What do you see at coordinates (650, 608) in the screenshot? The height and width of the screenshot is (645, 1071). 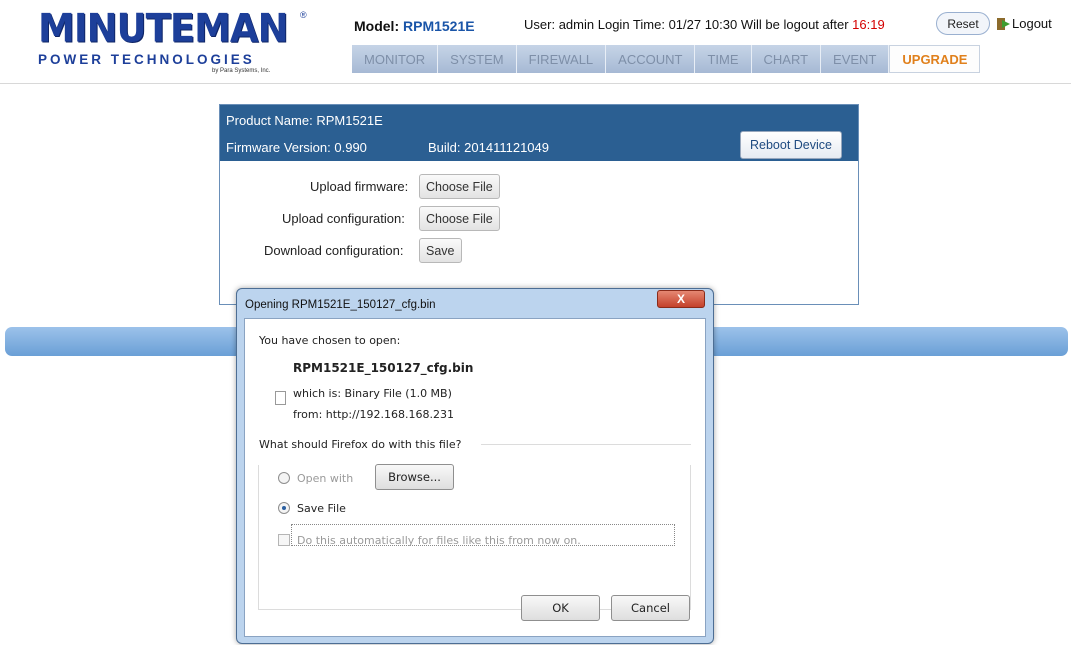 I see `cancel-button: Cancel` at bounding box center [650, 608].